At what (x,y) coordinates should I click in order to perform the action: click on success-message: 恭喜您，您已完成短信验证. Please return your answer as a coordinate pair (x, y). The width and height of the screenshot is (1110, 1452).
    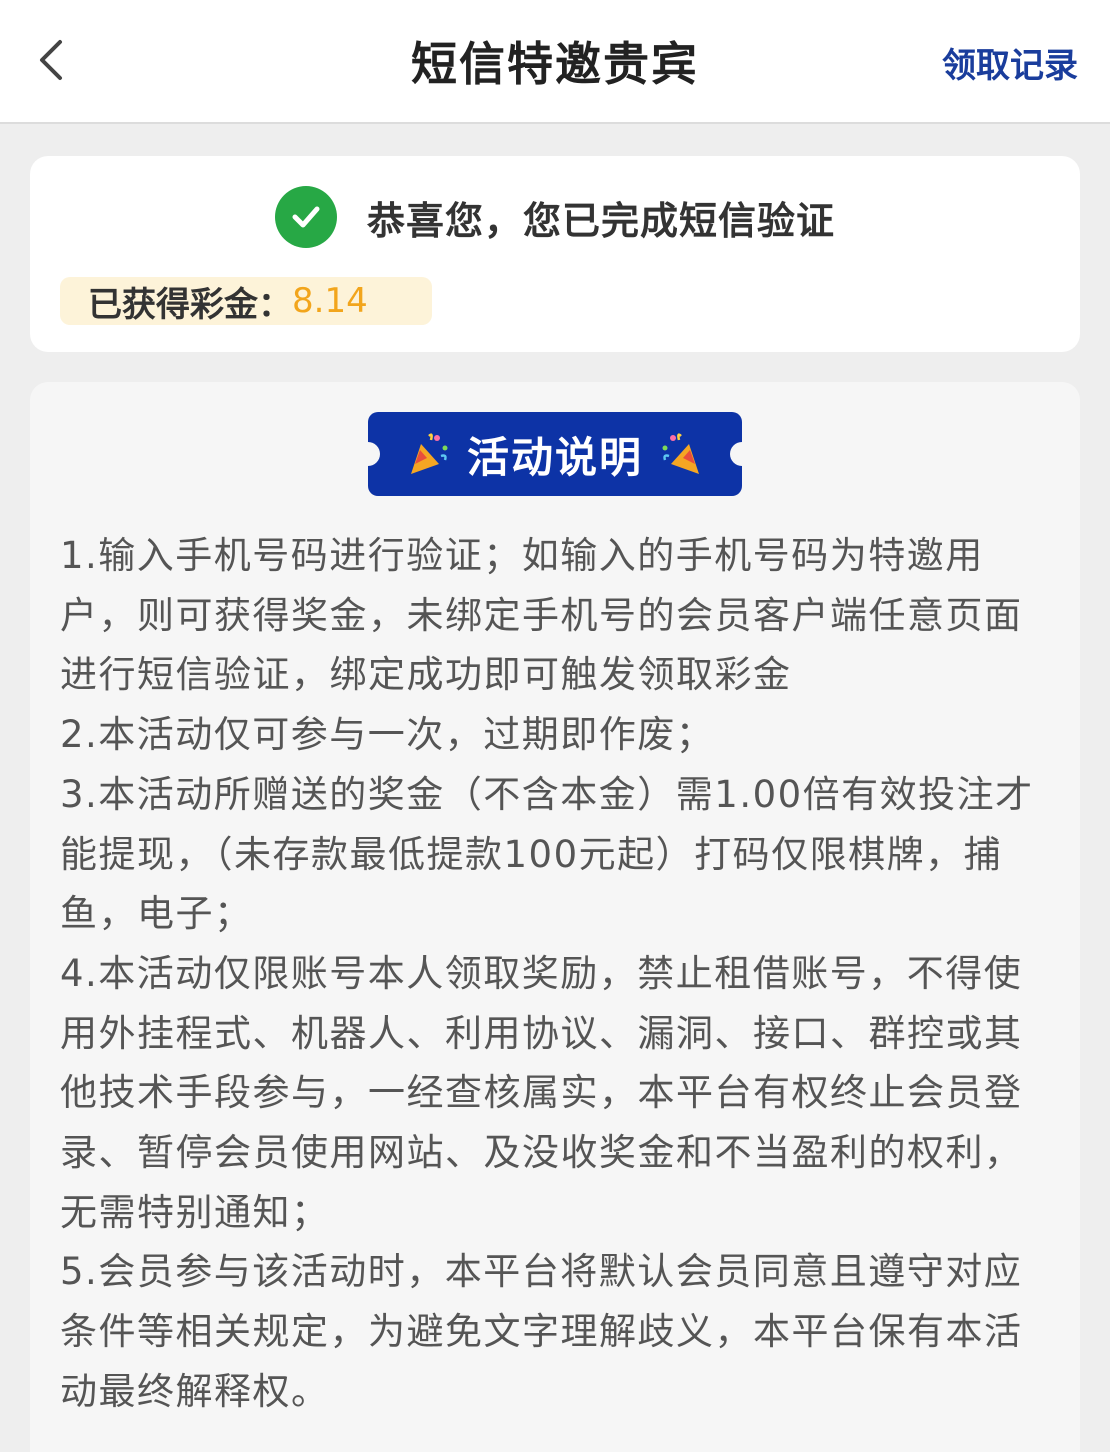
    Looking at the image, I should click on (600, 220).